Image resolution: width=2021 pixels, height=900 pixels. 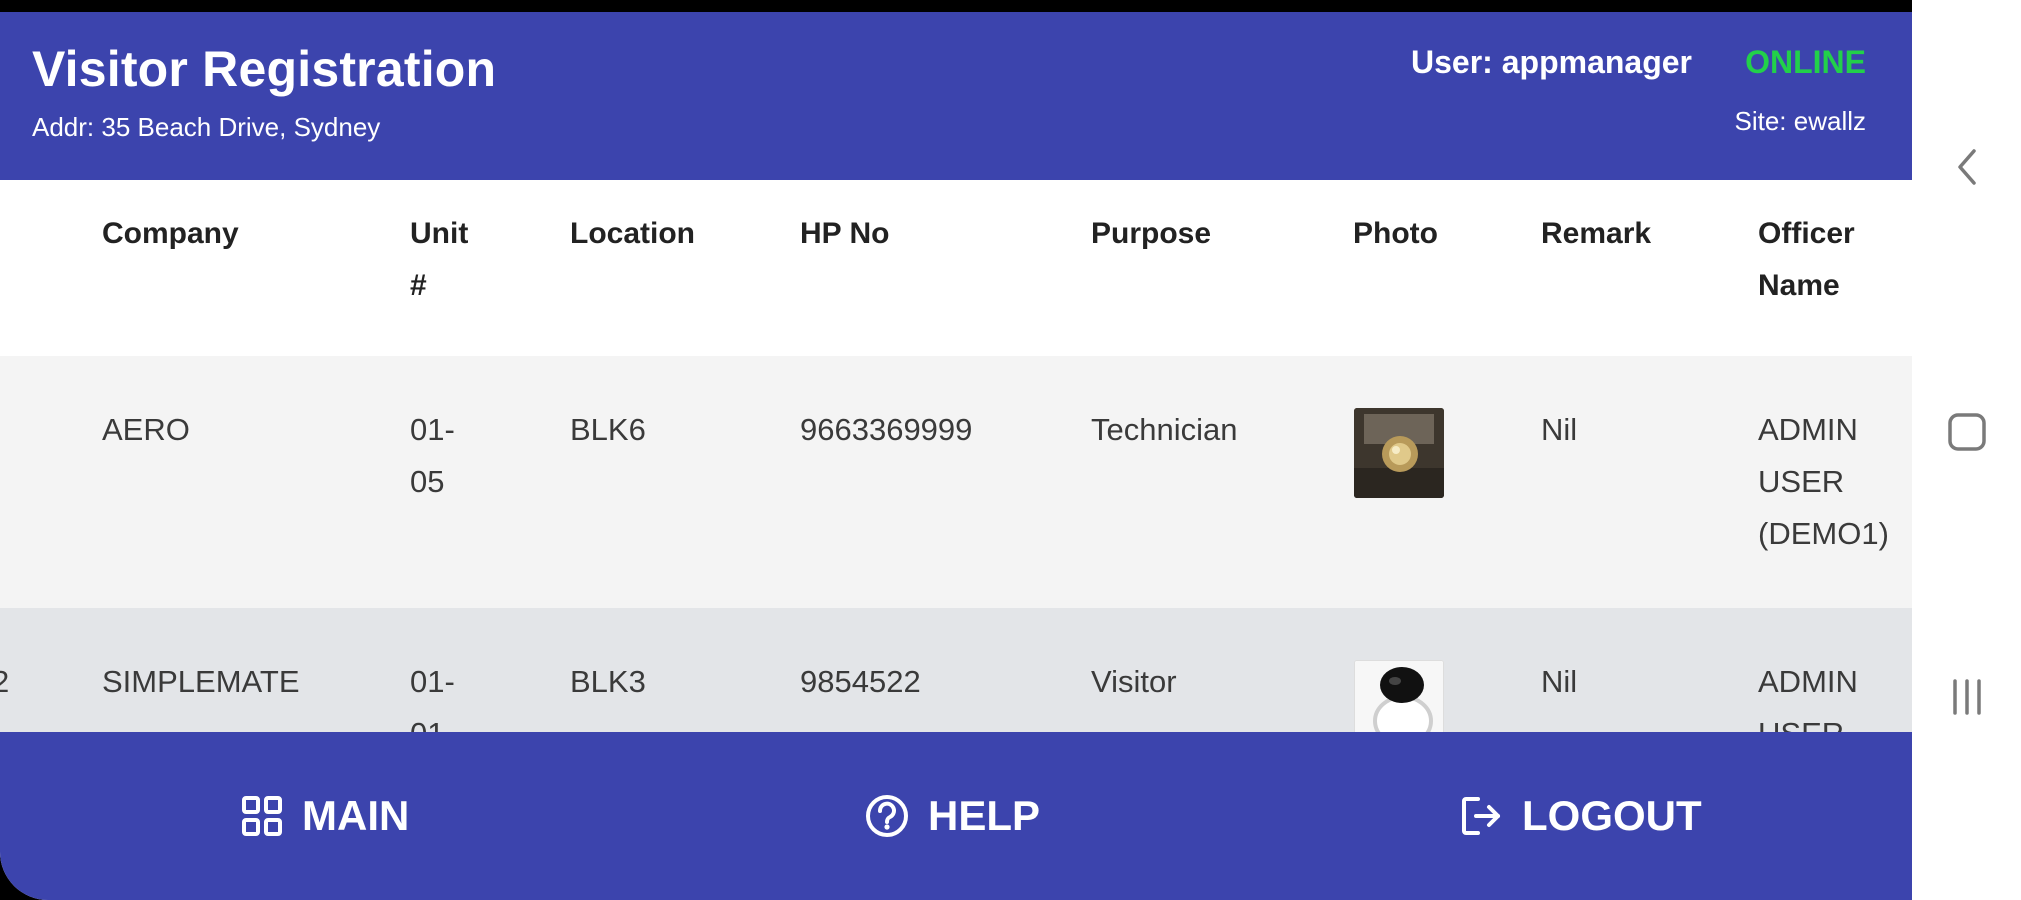 I want to click on cell-location: BLK3, so click(x=608, y=681).